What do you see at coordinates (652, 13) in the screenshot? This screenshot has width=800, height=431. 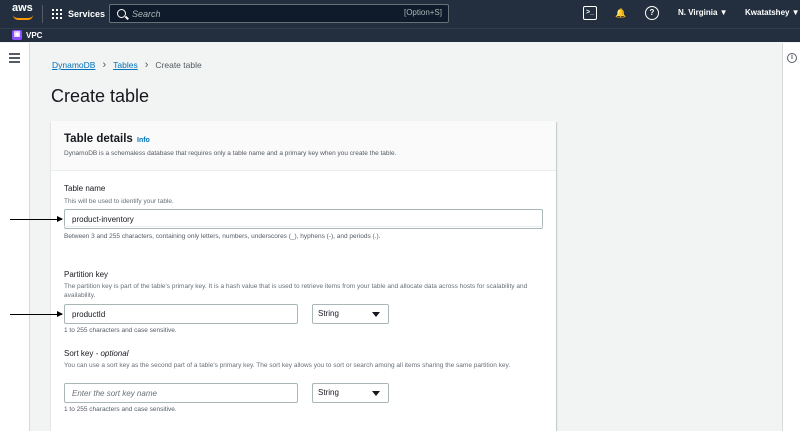 I see `help-icon: ?` at bounding box center [652, 13].